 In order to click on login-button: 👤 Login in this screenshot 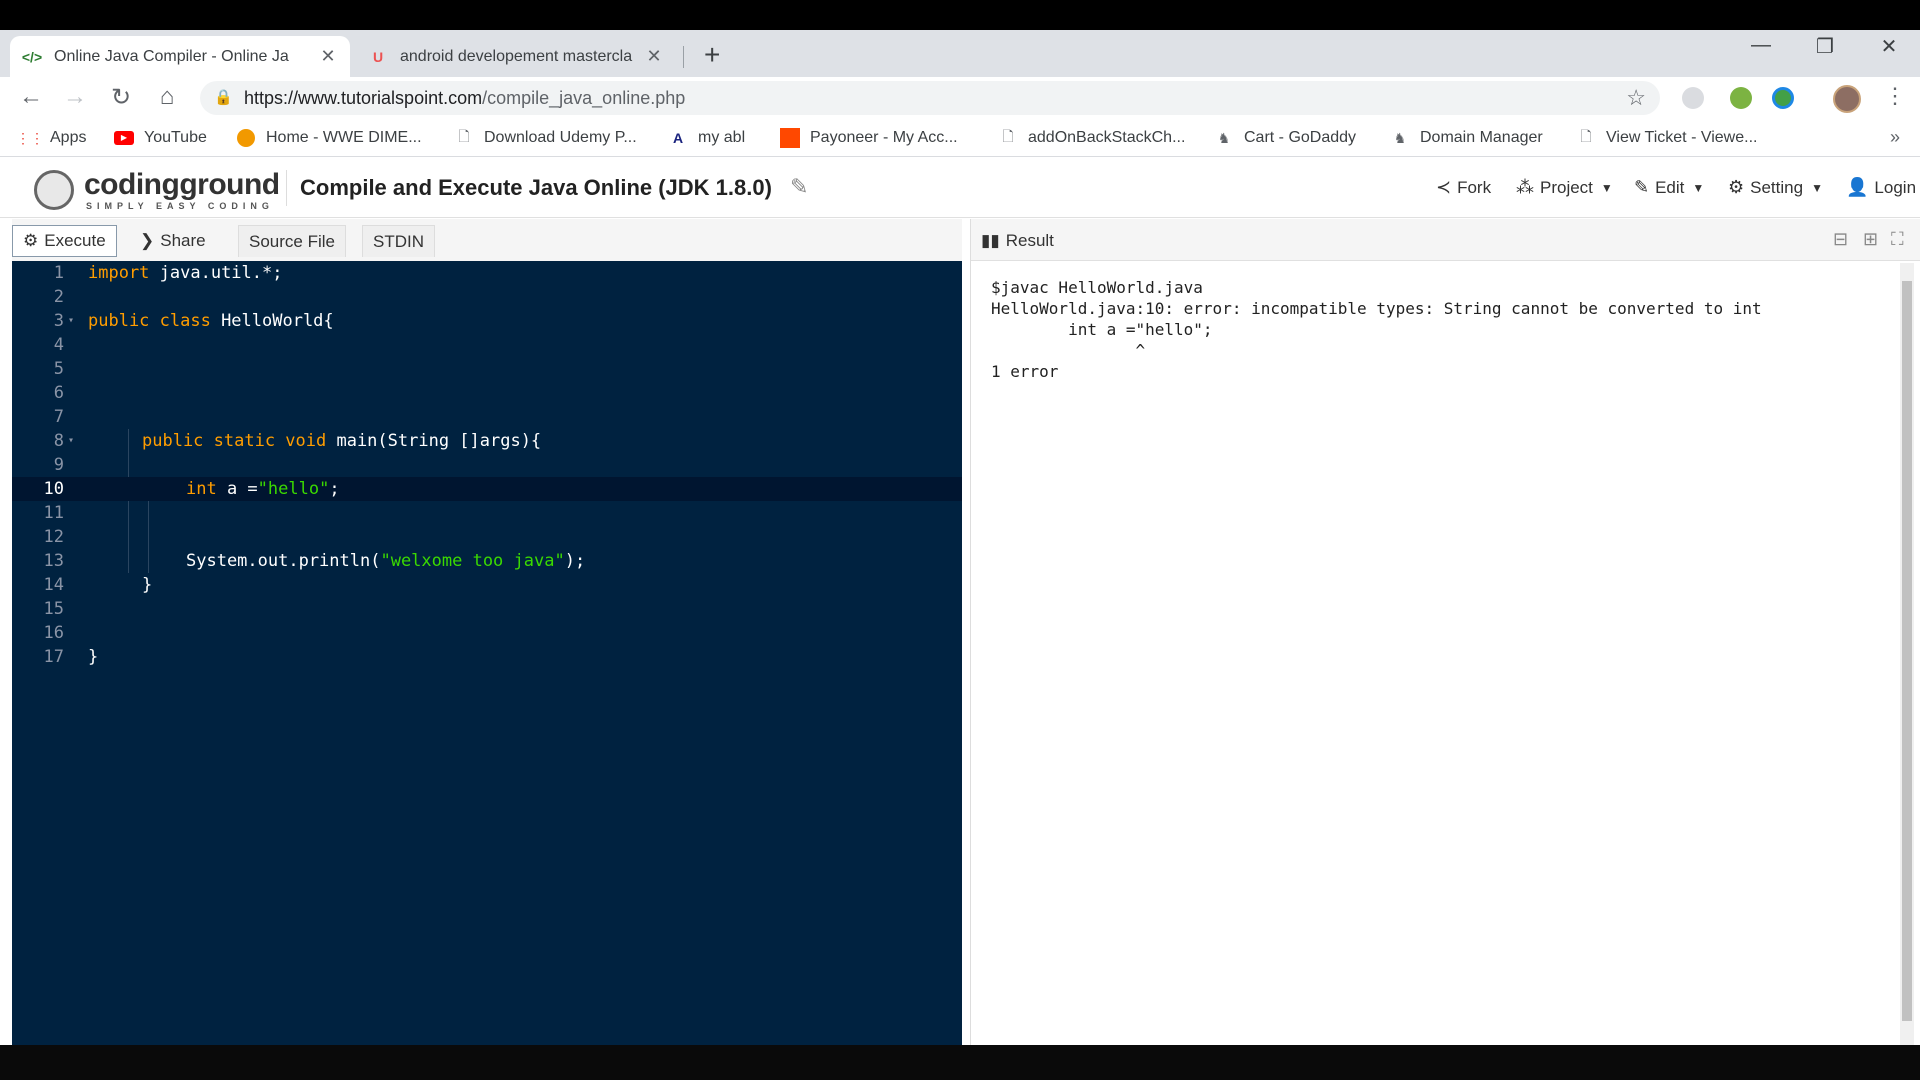, I will do `click(1881, 187)`.